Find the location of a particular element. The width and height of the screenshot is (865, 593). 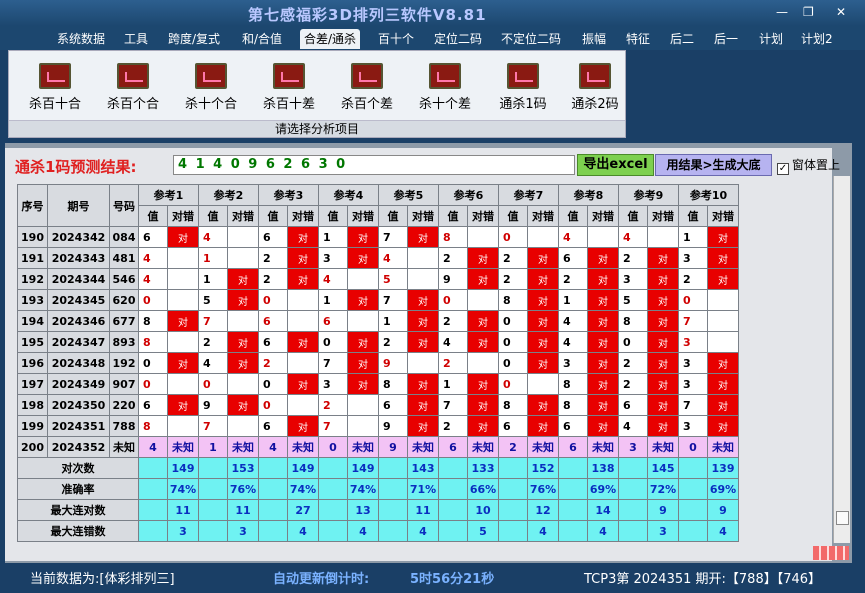

minimize-icon: — is located at coordinates (782, 12).